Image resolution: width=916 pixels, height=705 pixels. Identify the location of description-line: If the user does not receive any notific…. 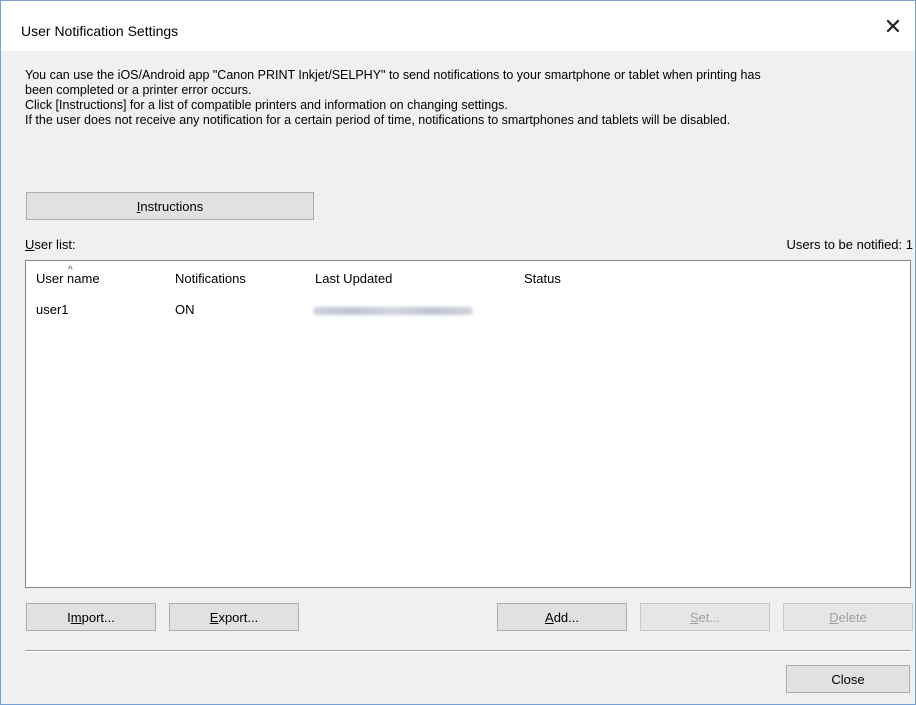
(378, 120).